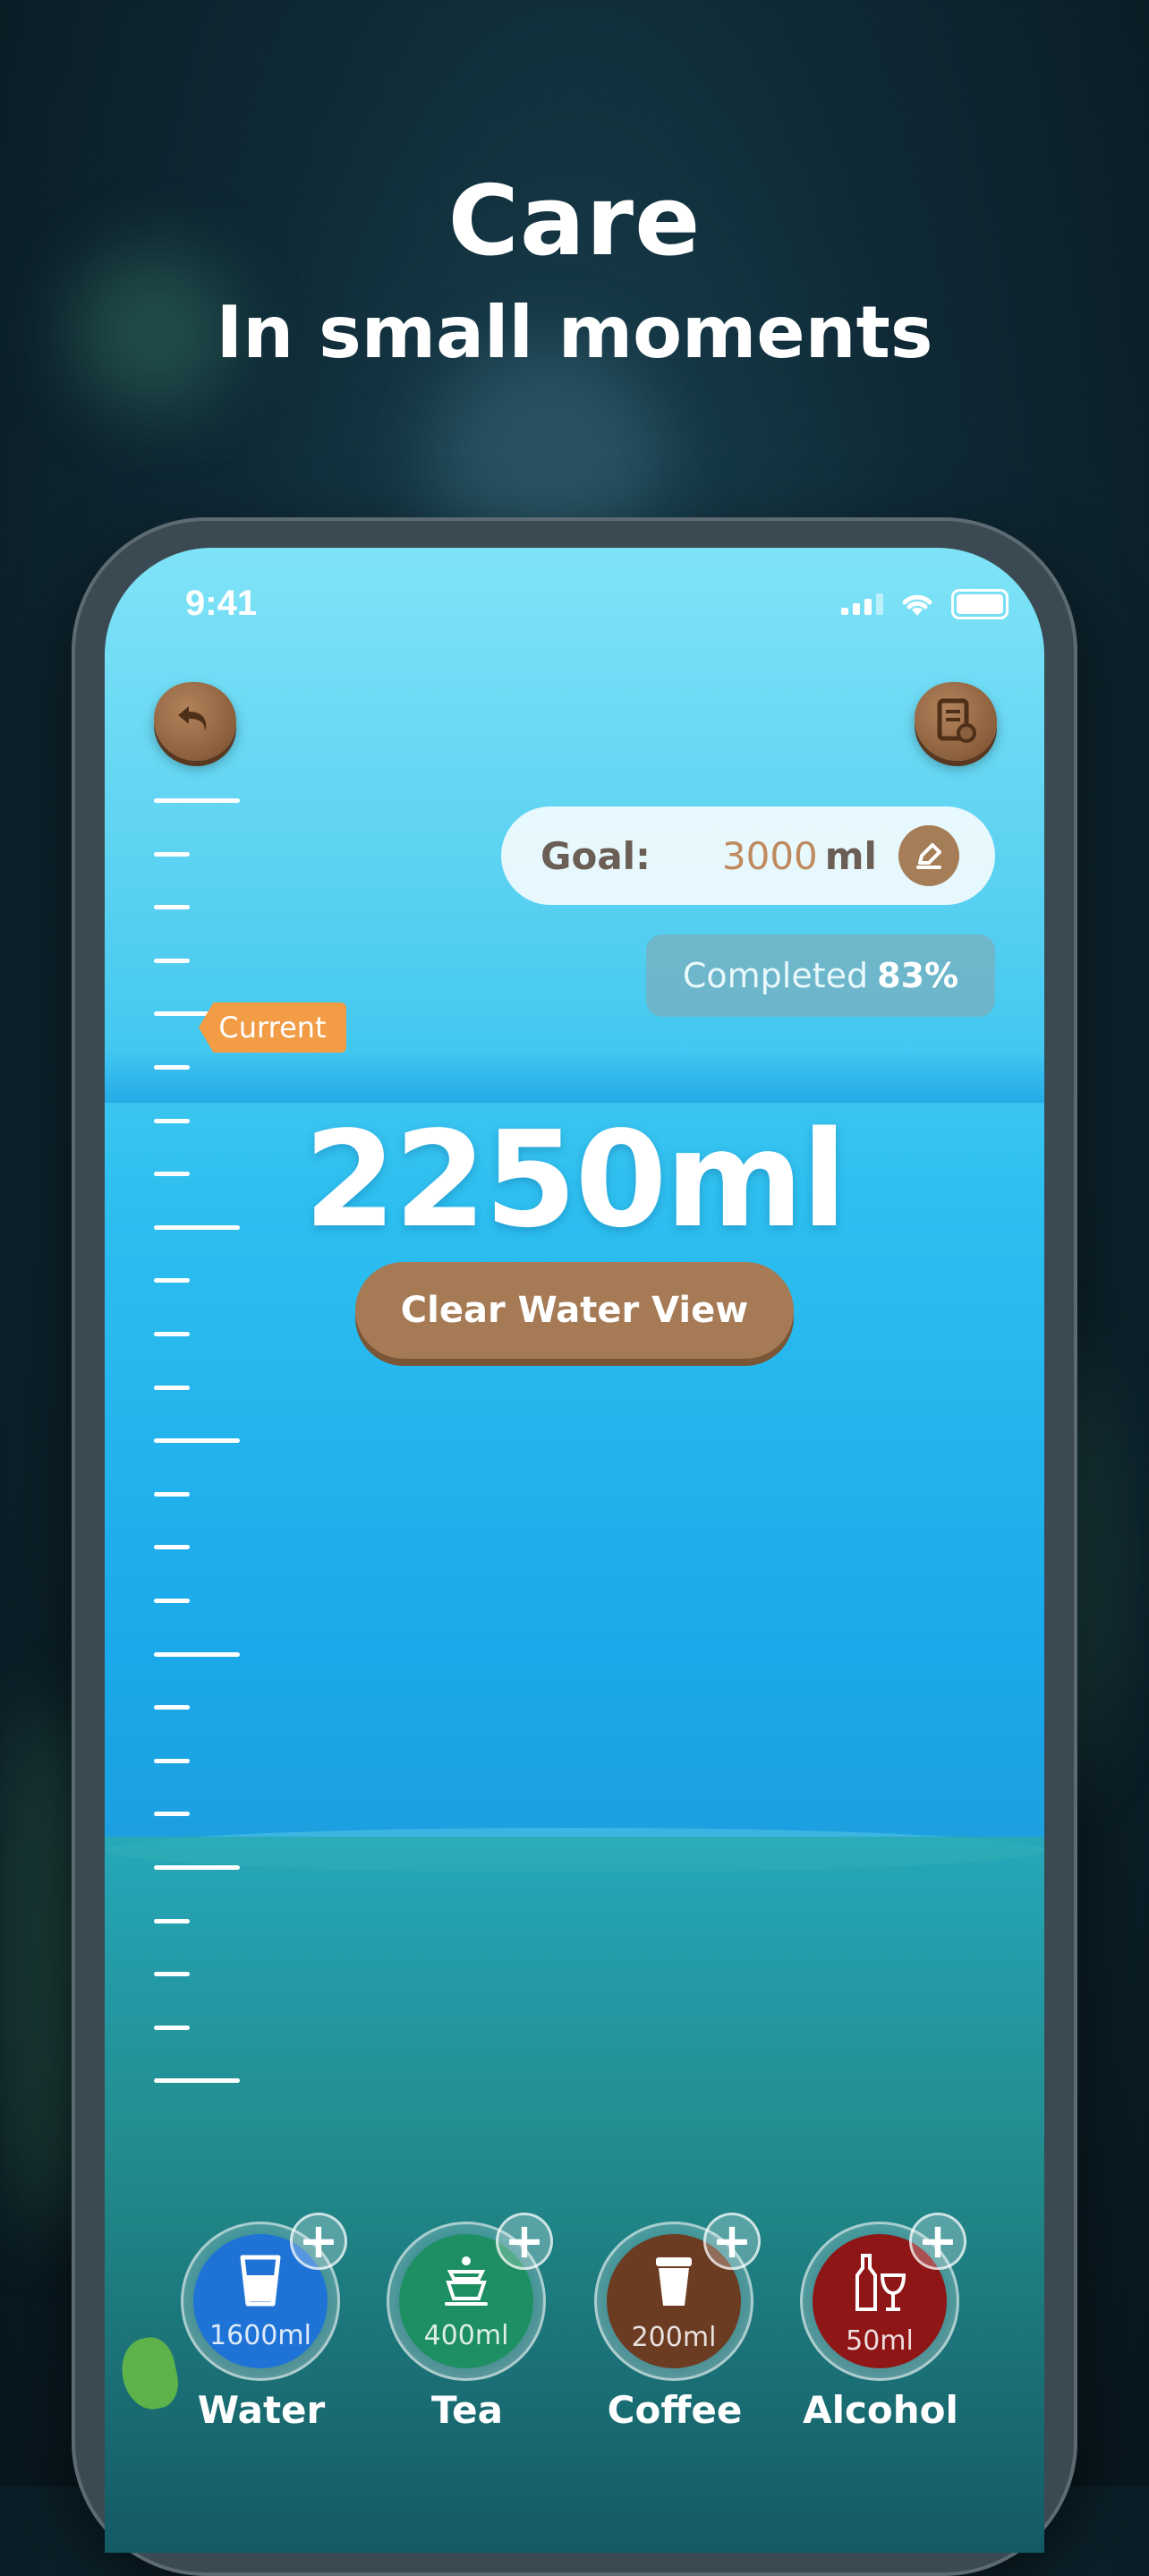 This screenshot has height=2576, width=1149. What do you see at coordinates (574, 332) in the screenshot?
I see `hero-subtitle: In small moments` at bounding box center [574, 332].